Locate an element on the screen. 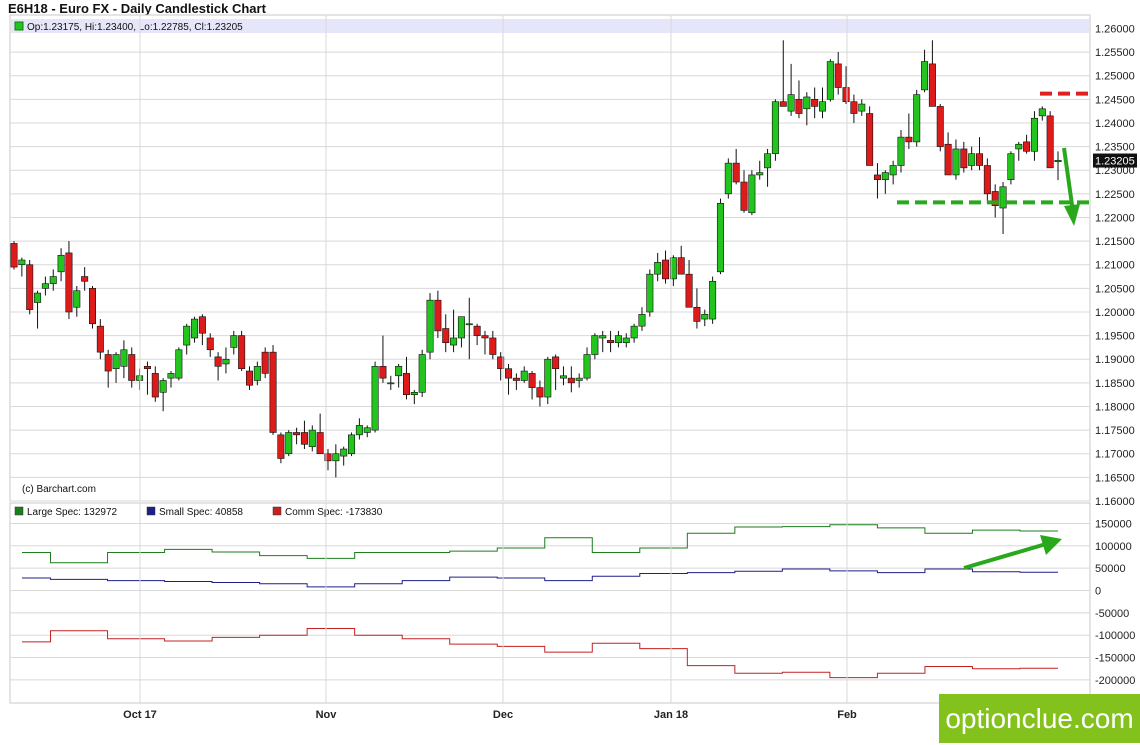 Image resolution: width=1140 pixels, height=745 pixels. y-tick-label: 1.22000 is located at coordinates (1115, 218).